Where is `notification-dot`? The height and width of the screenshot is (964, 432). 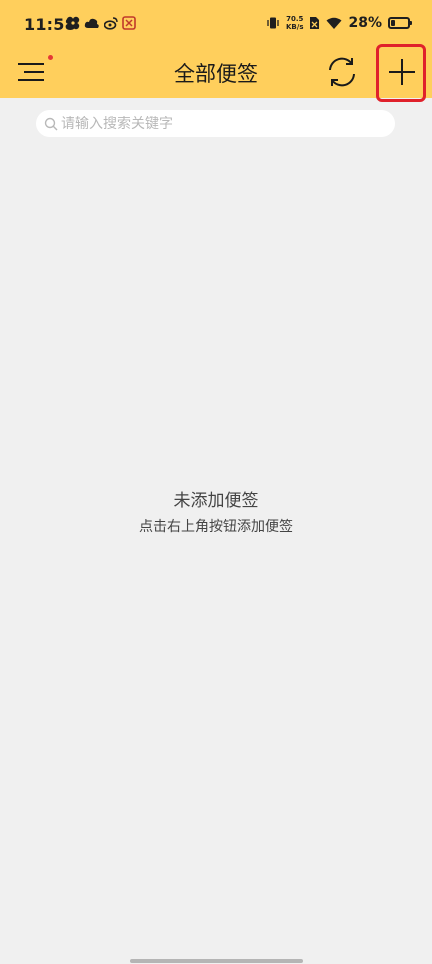 notification-dot is located at coordinates (50, 57).